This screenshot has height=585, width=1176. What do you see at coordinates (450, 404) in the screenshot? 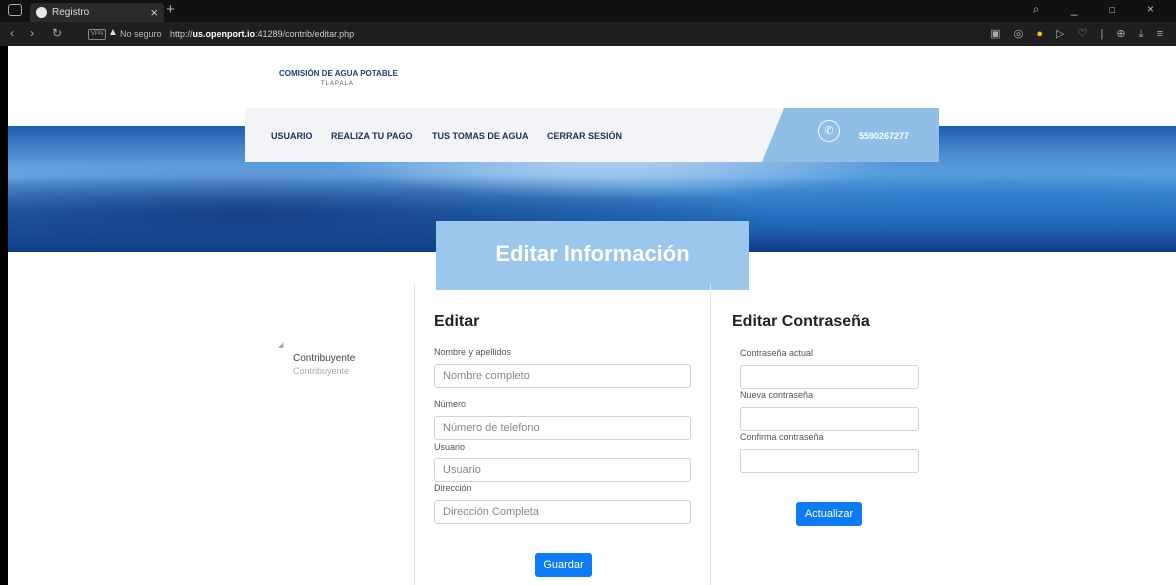
I see `number-label: Número` at bounding box center [450, 404].